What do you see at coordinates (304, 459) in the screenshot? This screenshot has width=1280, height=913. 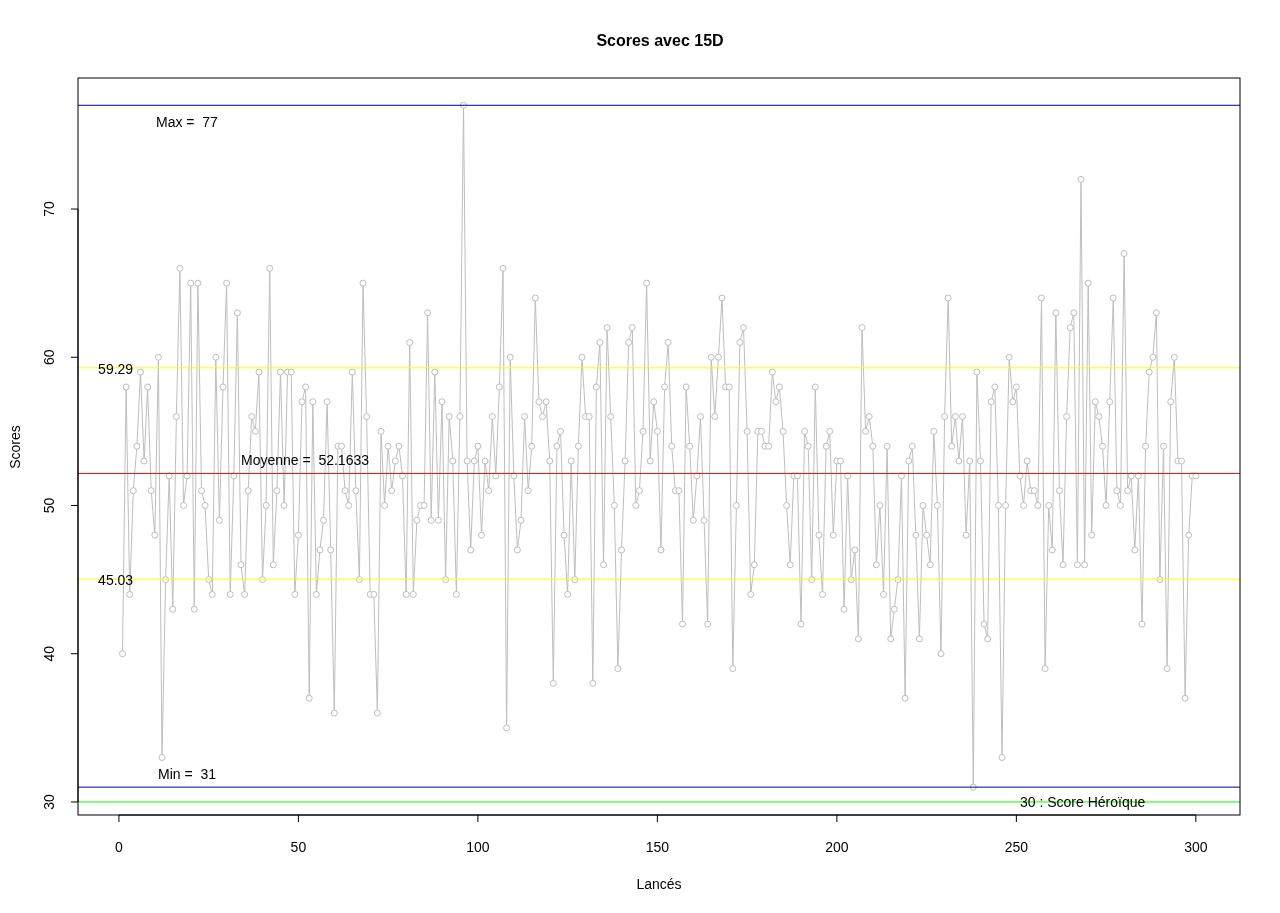 I see `line-label: Moyenne = 52.1633` at bounding box center [304, 459].